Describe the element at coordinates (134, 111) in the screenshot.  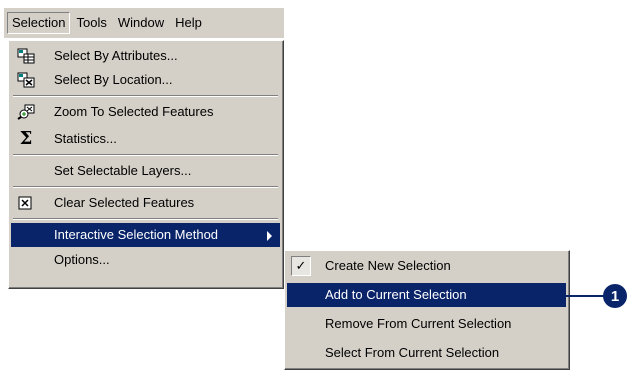
I see `zoom-to-selected-label: Zoom To Selected Features` at that location.